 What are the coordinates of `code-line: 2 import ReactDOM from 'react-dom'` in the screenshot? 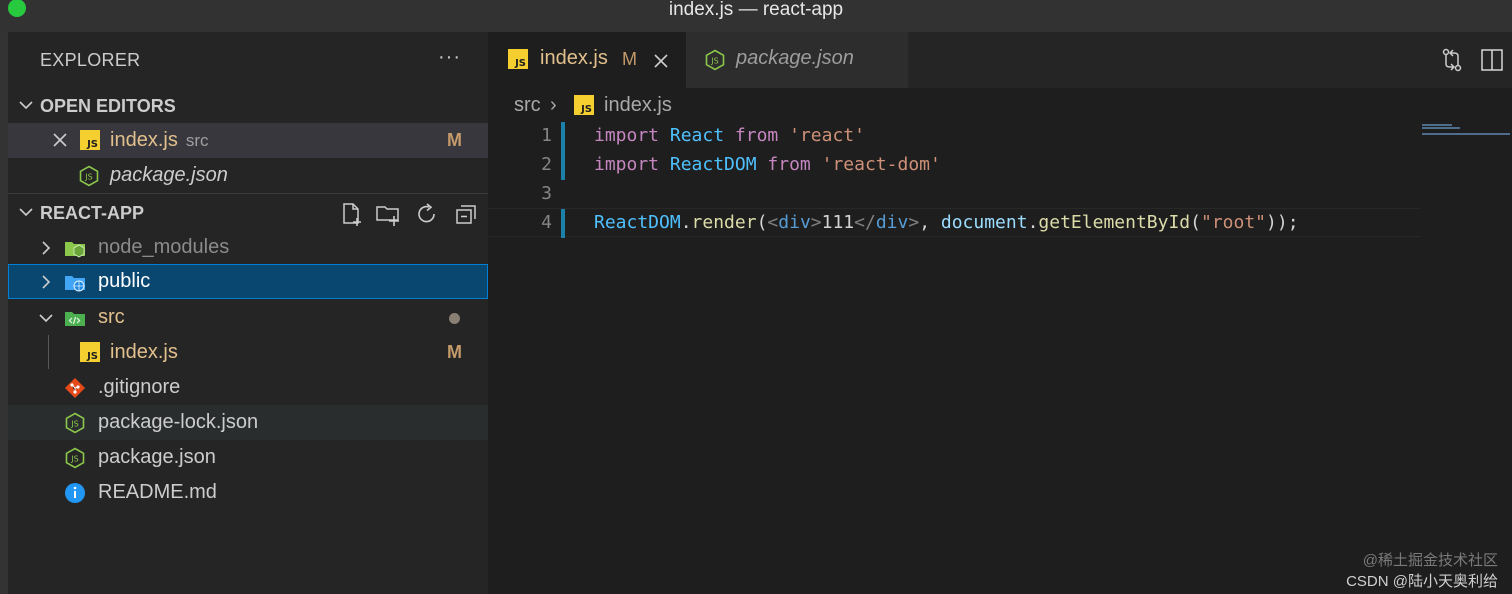 It's located at (954, 165).